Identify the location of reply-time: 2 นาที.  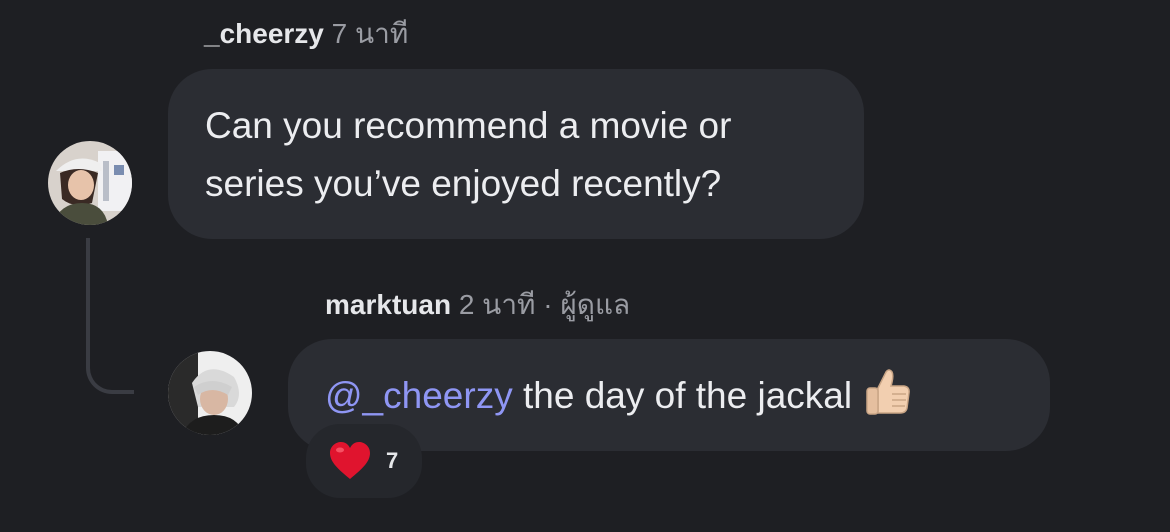
(497, 304).